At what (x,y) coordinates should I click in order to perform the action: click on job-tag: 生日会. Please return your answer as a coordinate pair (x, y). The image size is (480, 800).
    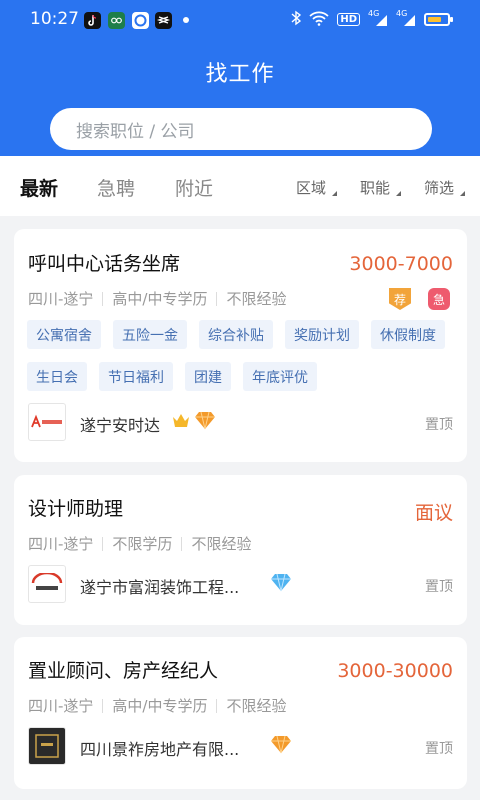
    Looking at the image, I should click on (57, 376).